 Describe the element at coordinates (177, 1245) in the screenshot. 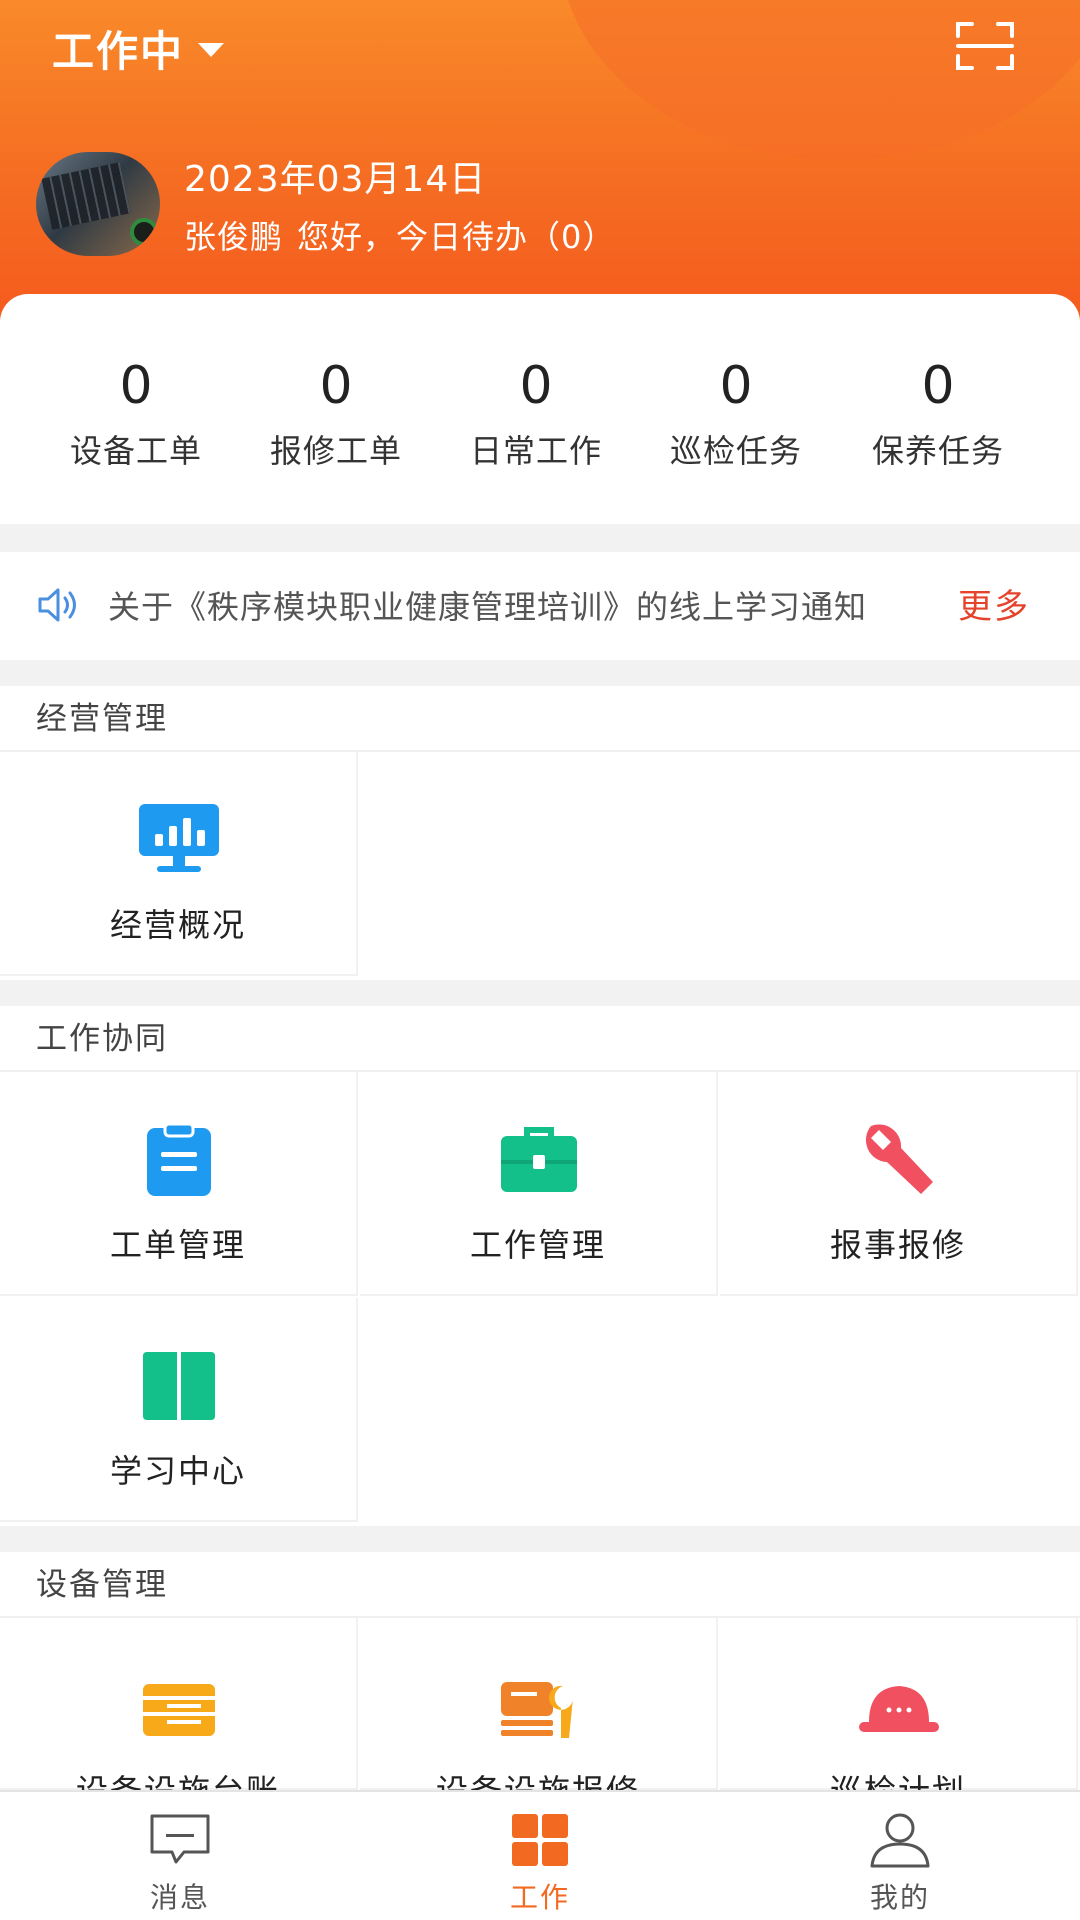

I see `tile-label: 工单管理` at that location.